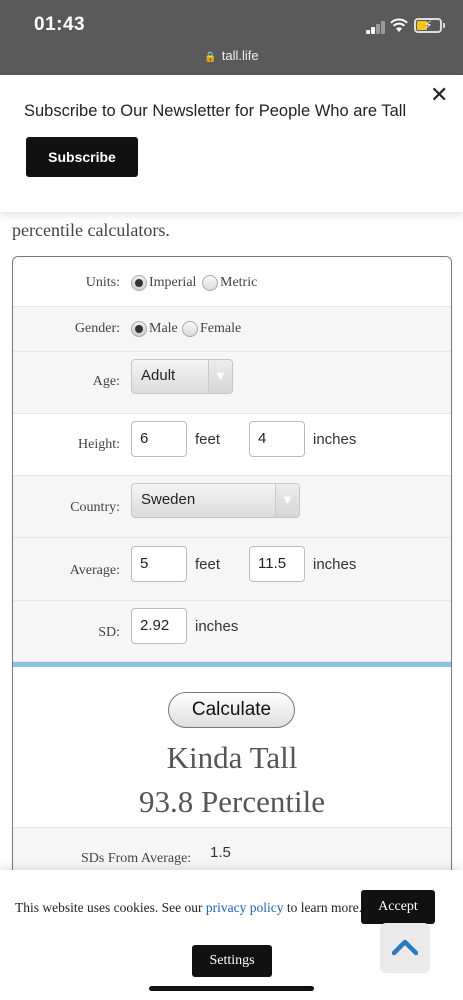 The height and width of the screenshot is (1000, 463). What do you see at coordinates (215, 500) in the screenshot?
I see `country-select: Sweden ▼` at bounding box center [215, 500].